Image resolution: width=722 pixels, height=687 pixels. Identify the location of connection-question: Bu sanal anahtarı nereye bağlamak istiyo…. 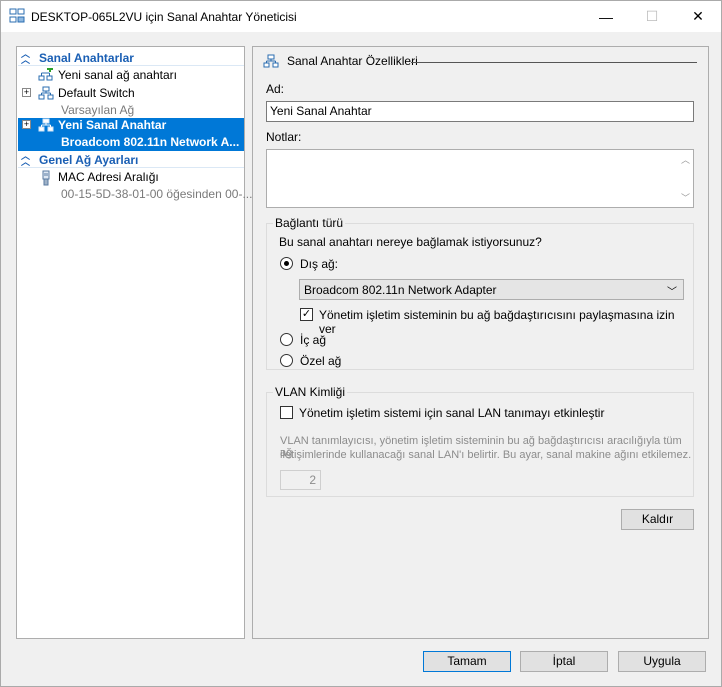
(410, 242).